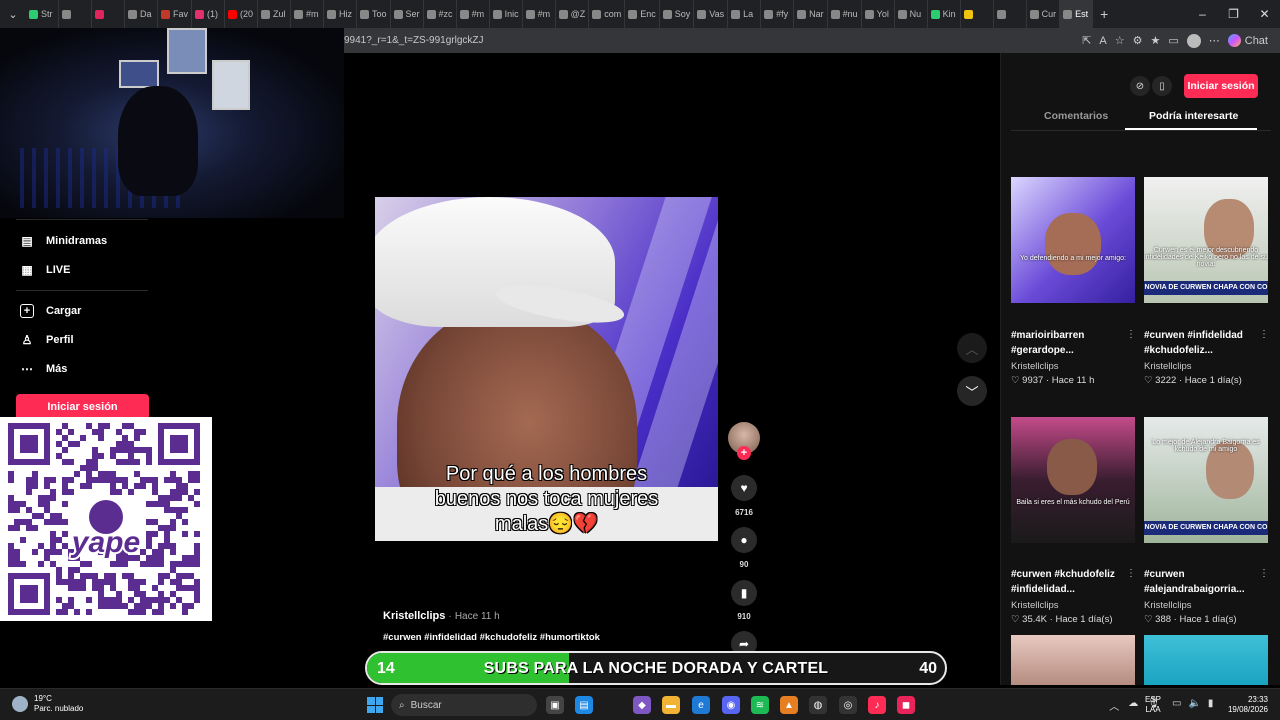  What do you see at coordinates (1214, 40) in the screenshot?
I see `settings-more-icon: ⋯` at bounding box center [1214, 40].